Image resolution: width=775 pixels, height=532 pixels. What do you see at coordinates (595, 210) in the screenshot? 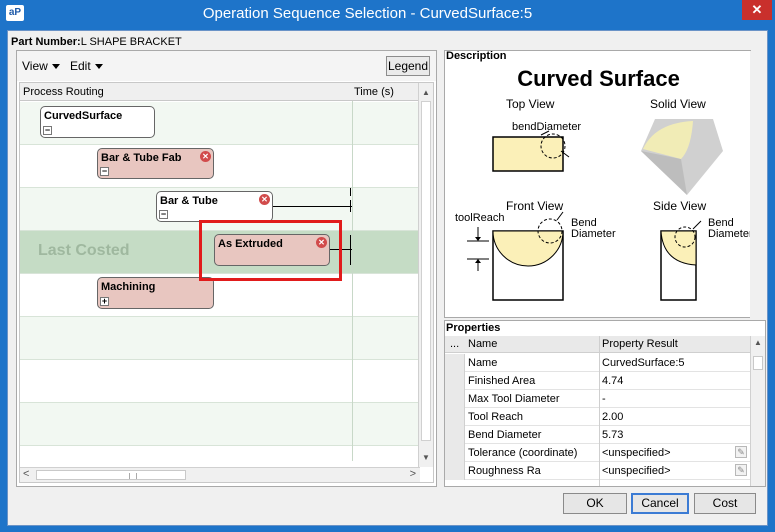
I see `curved-surface-diagram` at bounding box center [595, 210].